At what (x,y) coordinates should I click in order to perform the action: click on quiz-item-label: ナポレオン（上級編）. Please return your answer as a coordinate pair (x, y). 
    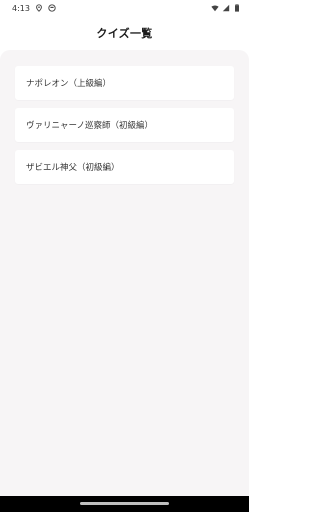
    Looking at the image, I should click on (69, 84).